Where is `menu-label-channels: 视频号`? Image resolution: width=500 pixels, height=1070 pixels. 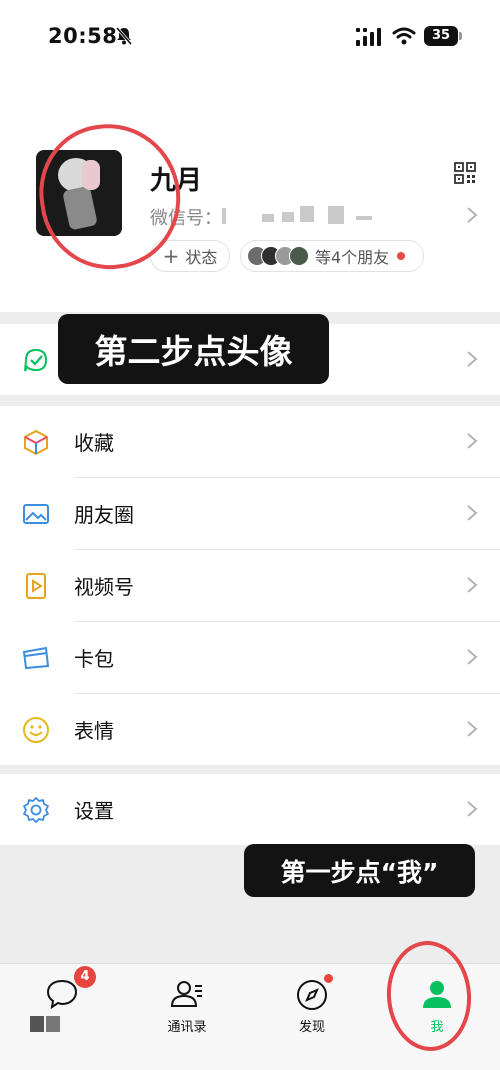 menu-label-channels: 视频号 is located at coordinates (104, 587).